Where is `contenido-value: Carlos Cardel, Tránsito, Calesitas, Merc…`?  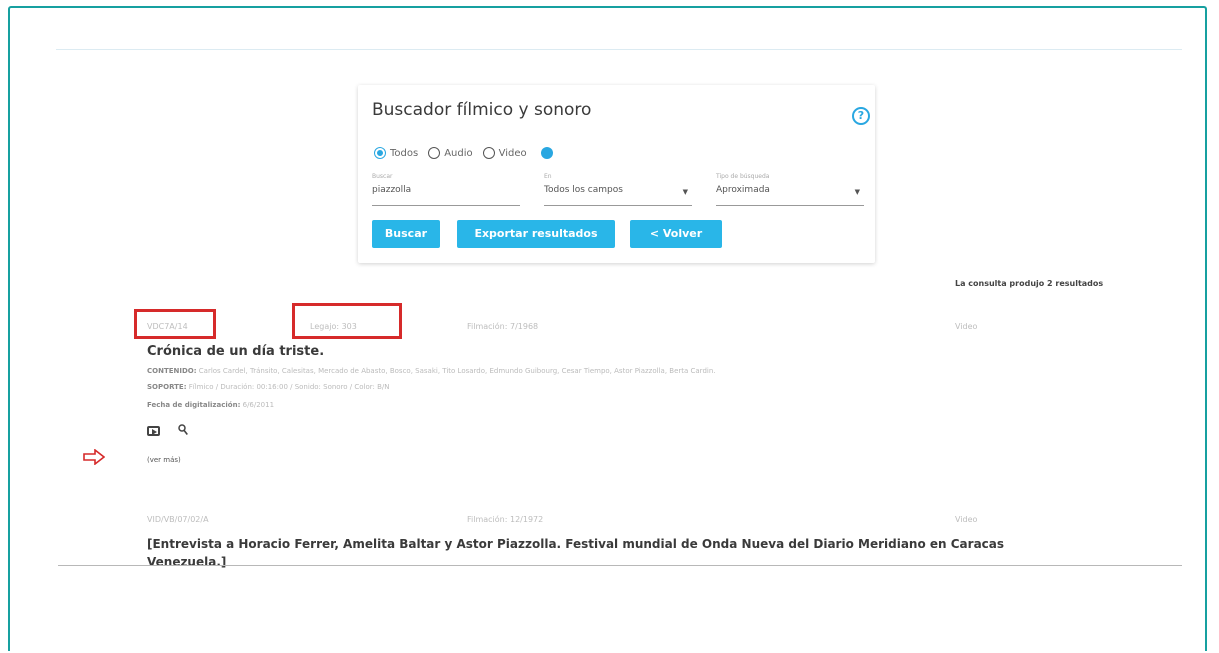 contenido-value: Carlos Cardel, Tránsito, Calesitas, Merc… is located at coordinates (457, 371).